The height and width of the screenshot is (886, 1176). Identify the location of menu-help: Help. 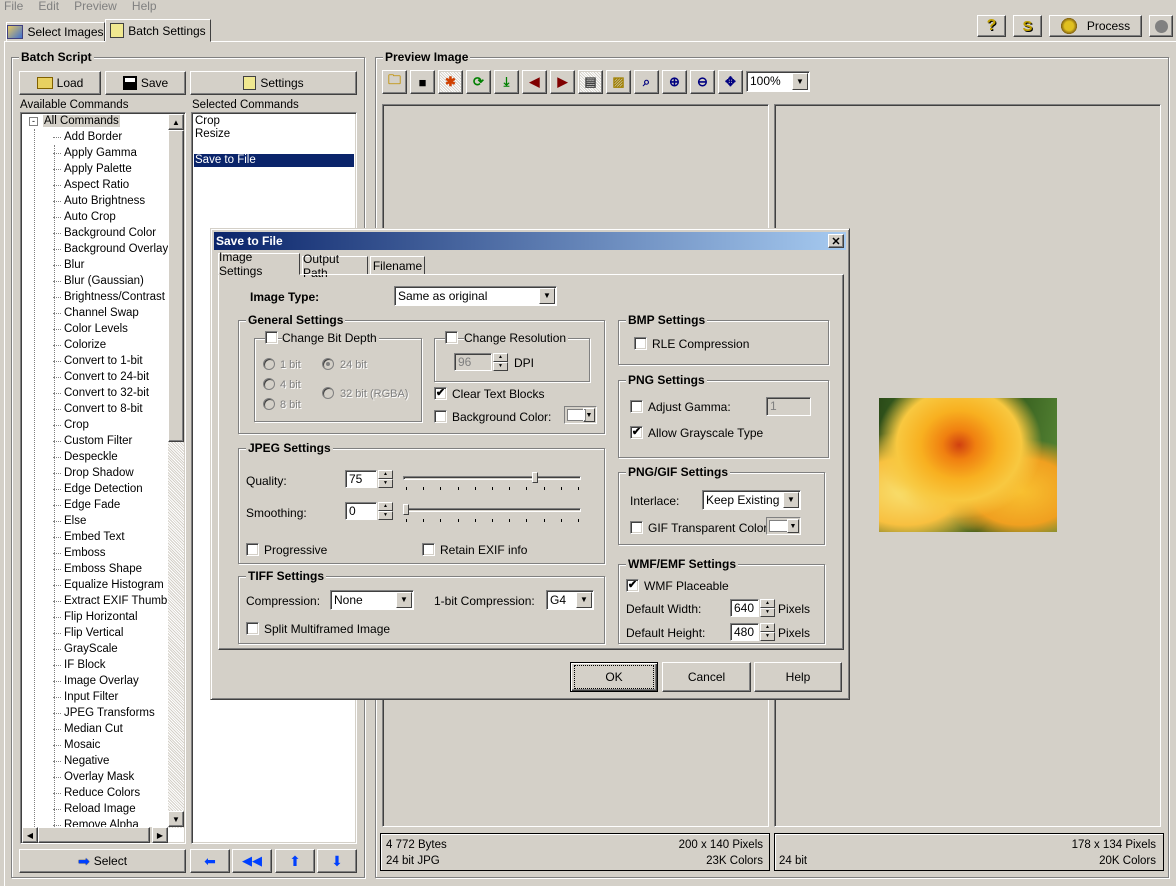
(144, 6).